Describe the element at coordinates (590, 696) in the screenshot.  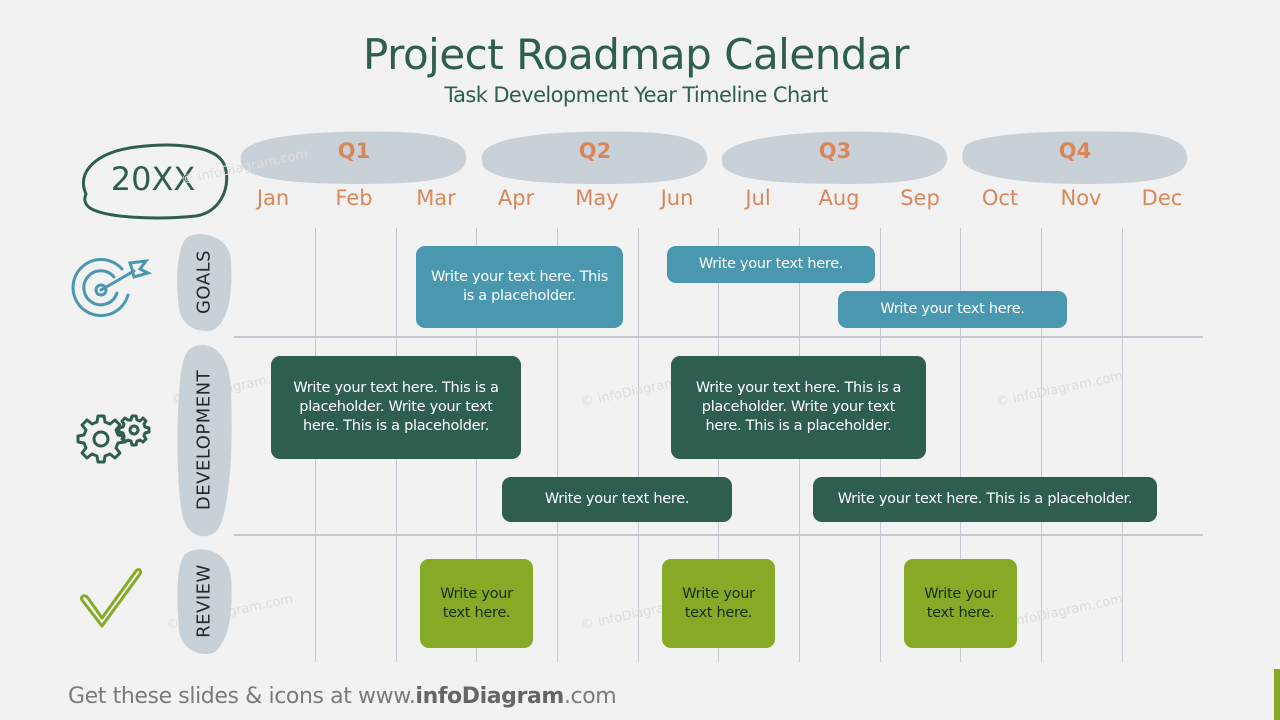
I see `footer-suffix: .com` at that location.